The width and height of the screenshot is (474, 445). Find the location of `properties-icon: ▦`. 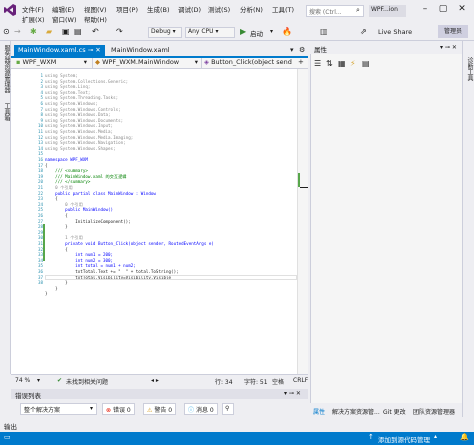

properties-icon: ▦ is located at coordinates (342, 63).